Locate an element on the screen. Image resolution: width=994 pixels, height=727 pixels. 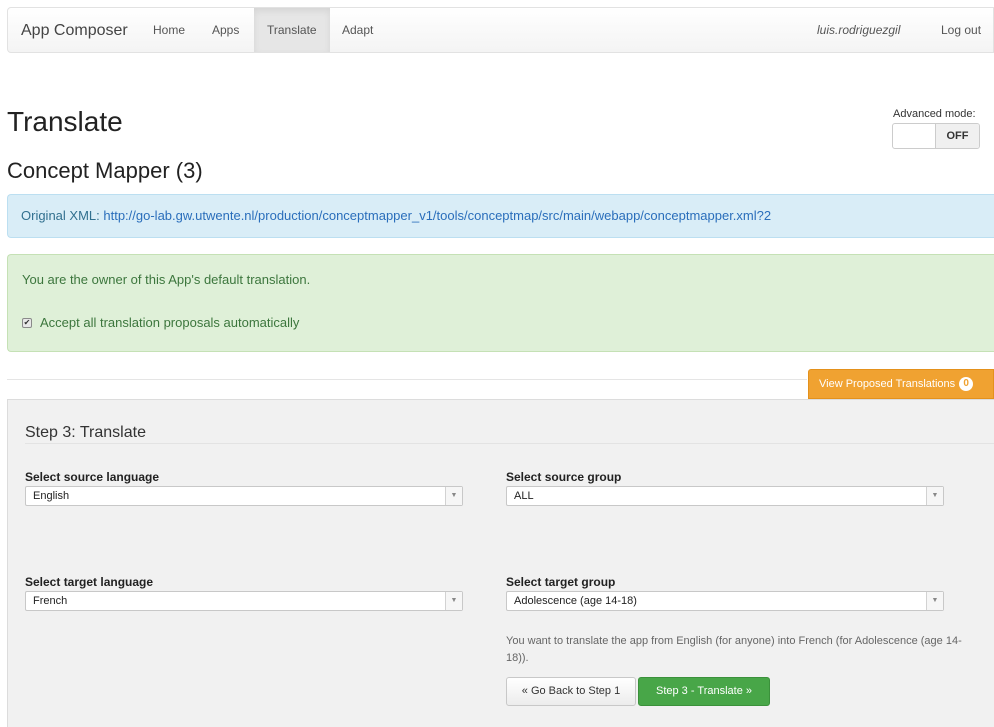
target-group-select: Adolescence (age 14-18) ▼ is located at coordinates (725, 601).